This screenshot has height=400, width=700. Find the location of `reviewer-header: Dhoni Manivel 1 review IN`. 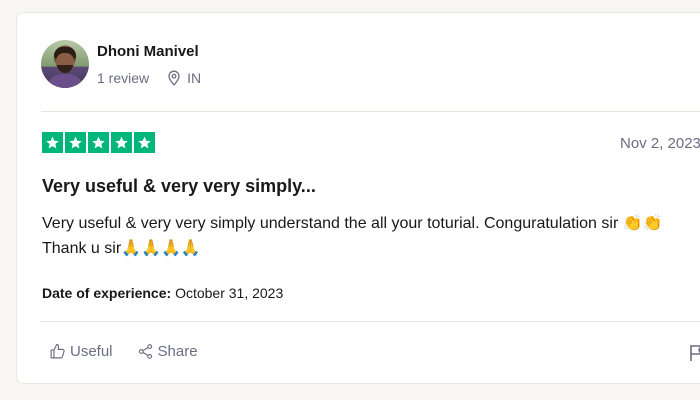

reviewer-header: Dhoni Manivel 1 review IN is located at coordinates (121, 64).